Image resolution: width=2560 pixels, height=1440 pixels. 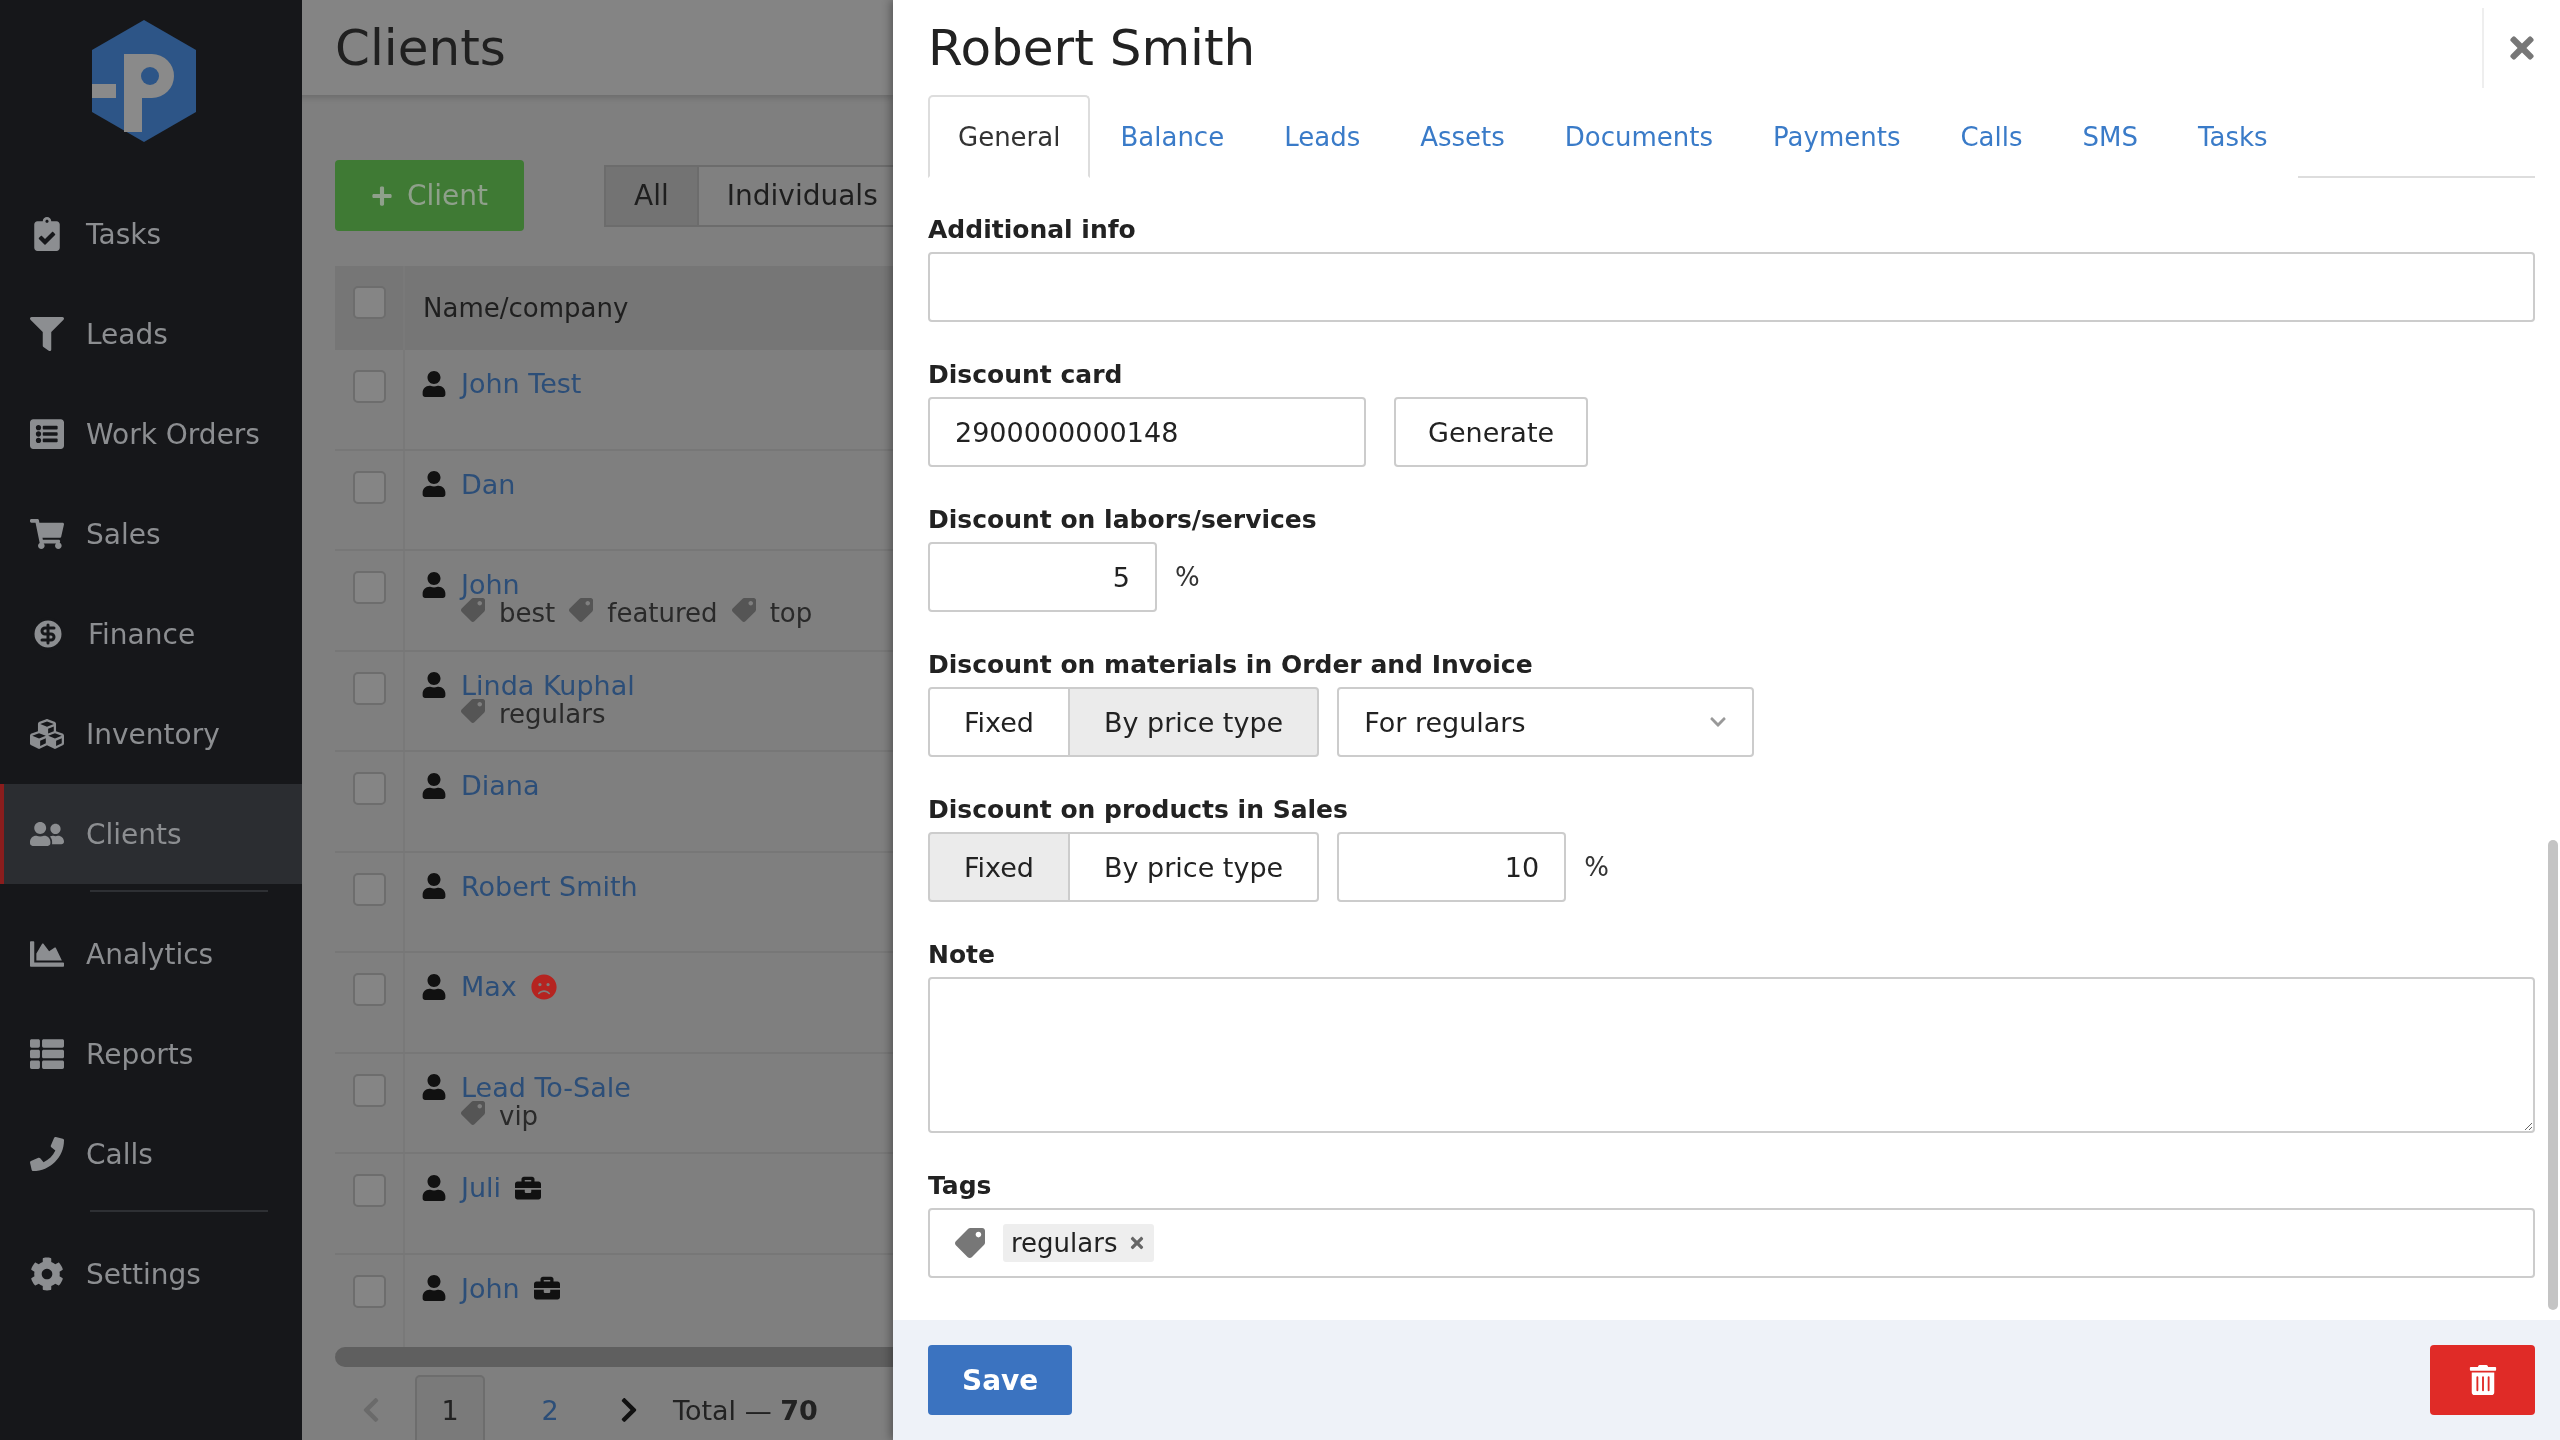 I want to click on save-button: Save, so click(x=1000, y=1380).